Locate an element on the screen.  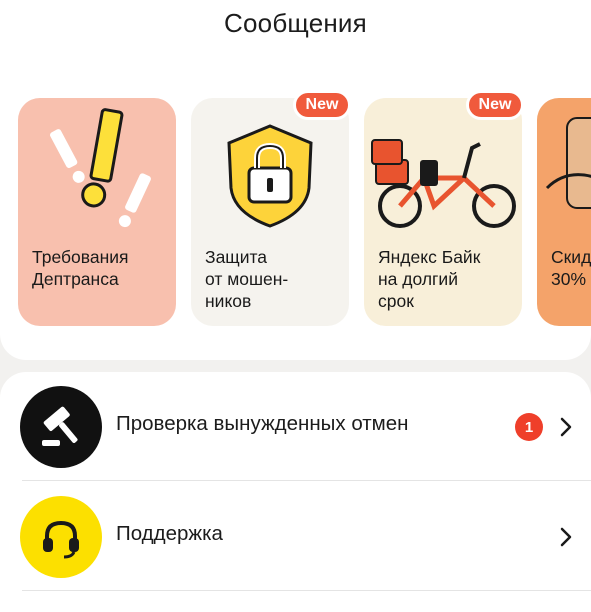
exclamation-marks-icon is located at coordinates (100, 168).